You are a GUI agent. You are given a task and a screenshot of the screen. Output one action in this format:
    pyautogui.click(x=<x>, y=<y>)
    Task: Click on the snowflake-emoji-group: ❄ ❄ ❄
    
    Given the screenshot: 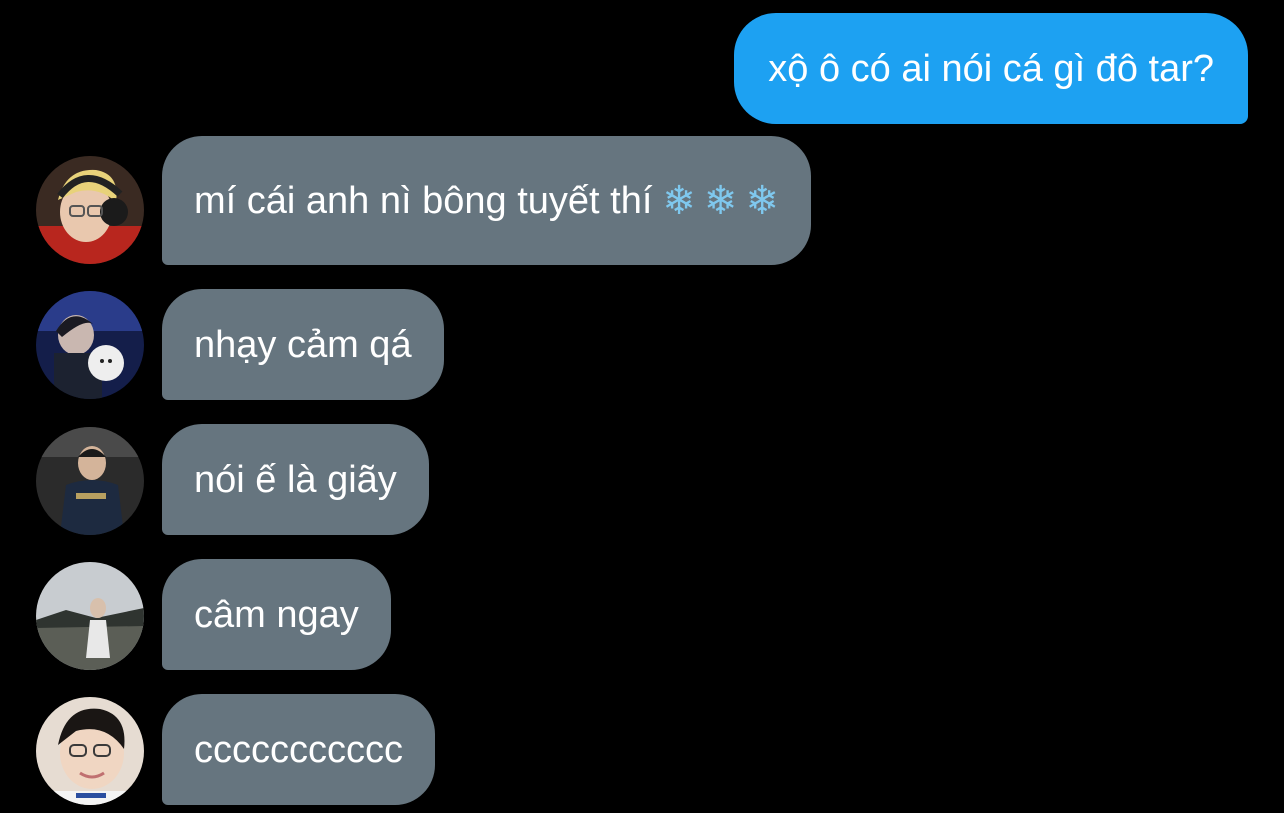 What is the action you would take?
    pyautogui.click(x=720, y=201)
    